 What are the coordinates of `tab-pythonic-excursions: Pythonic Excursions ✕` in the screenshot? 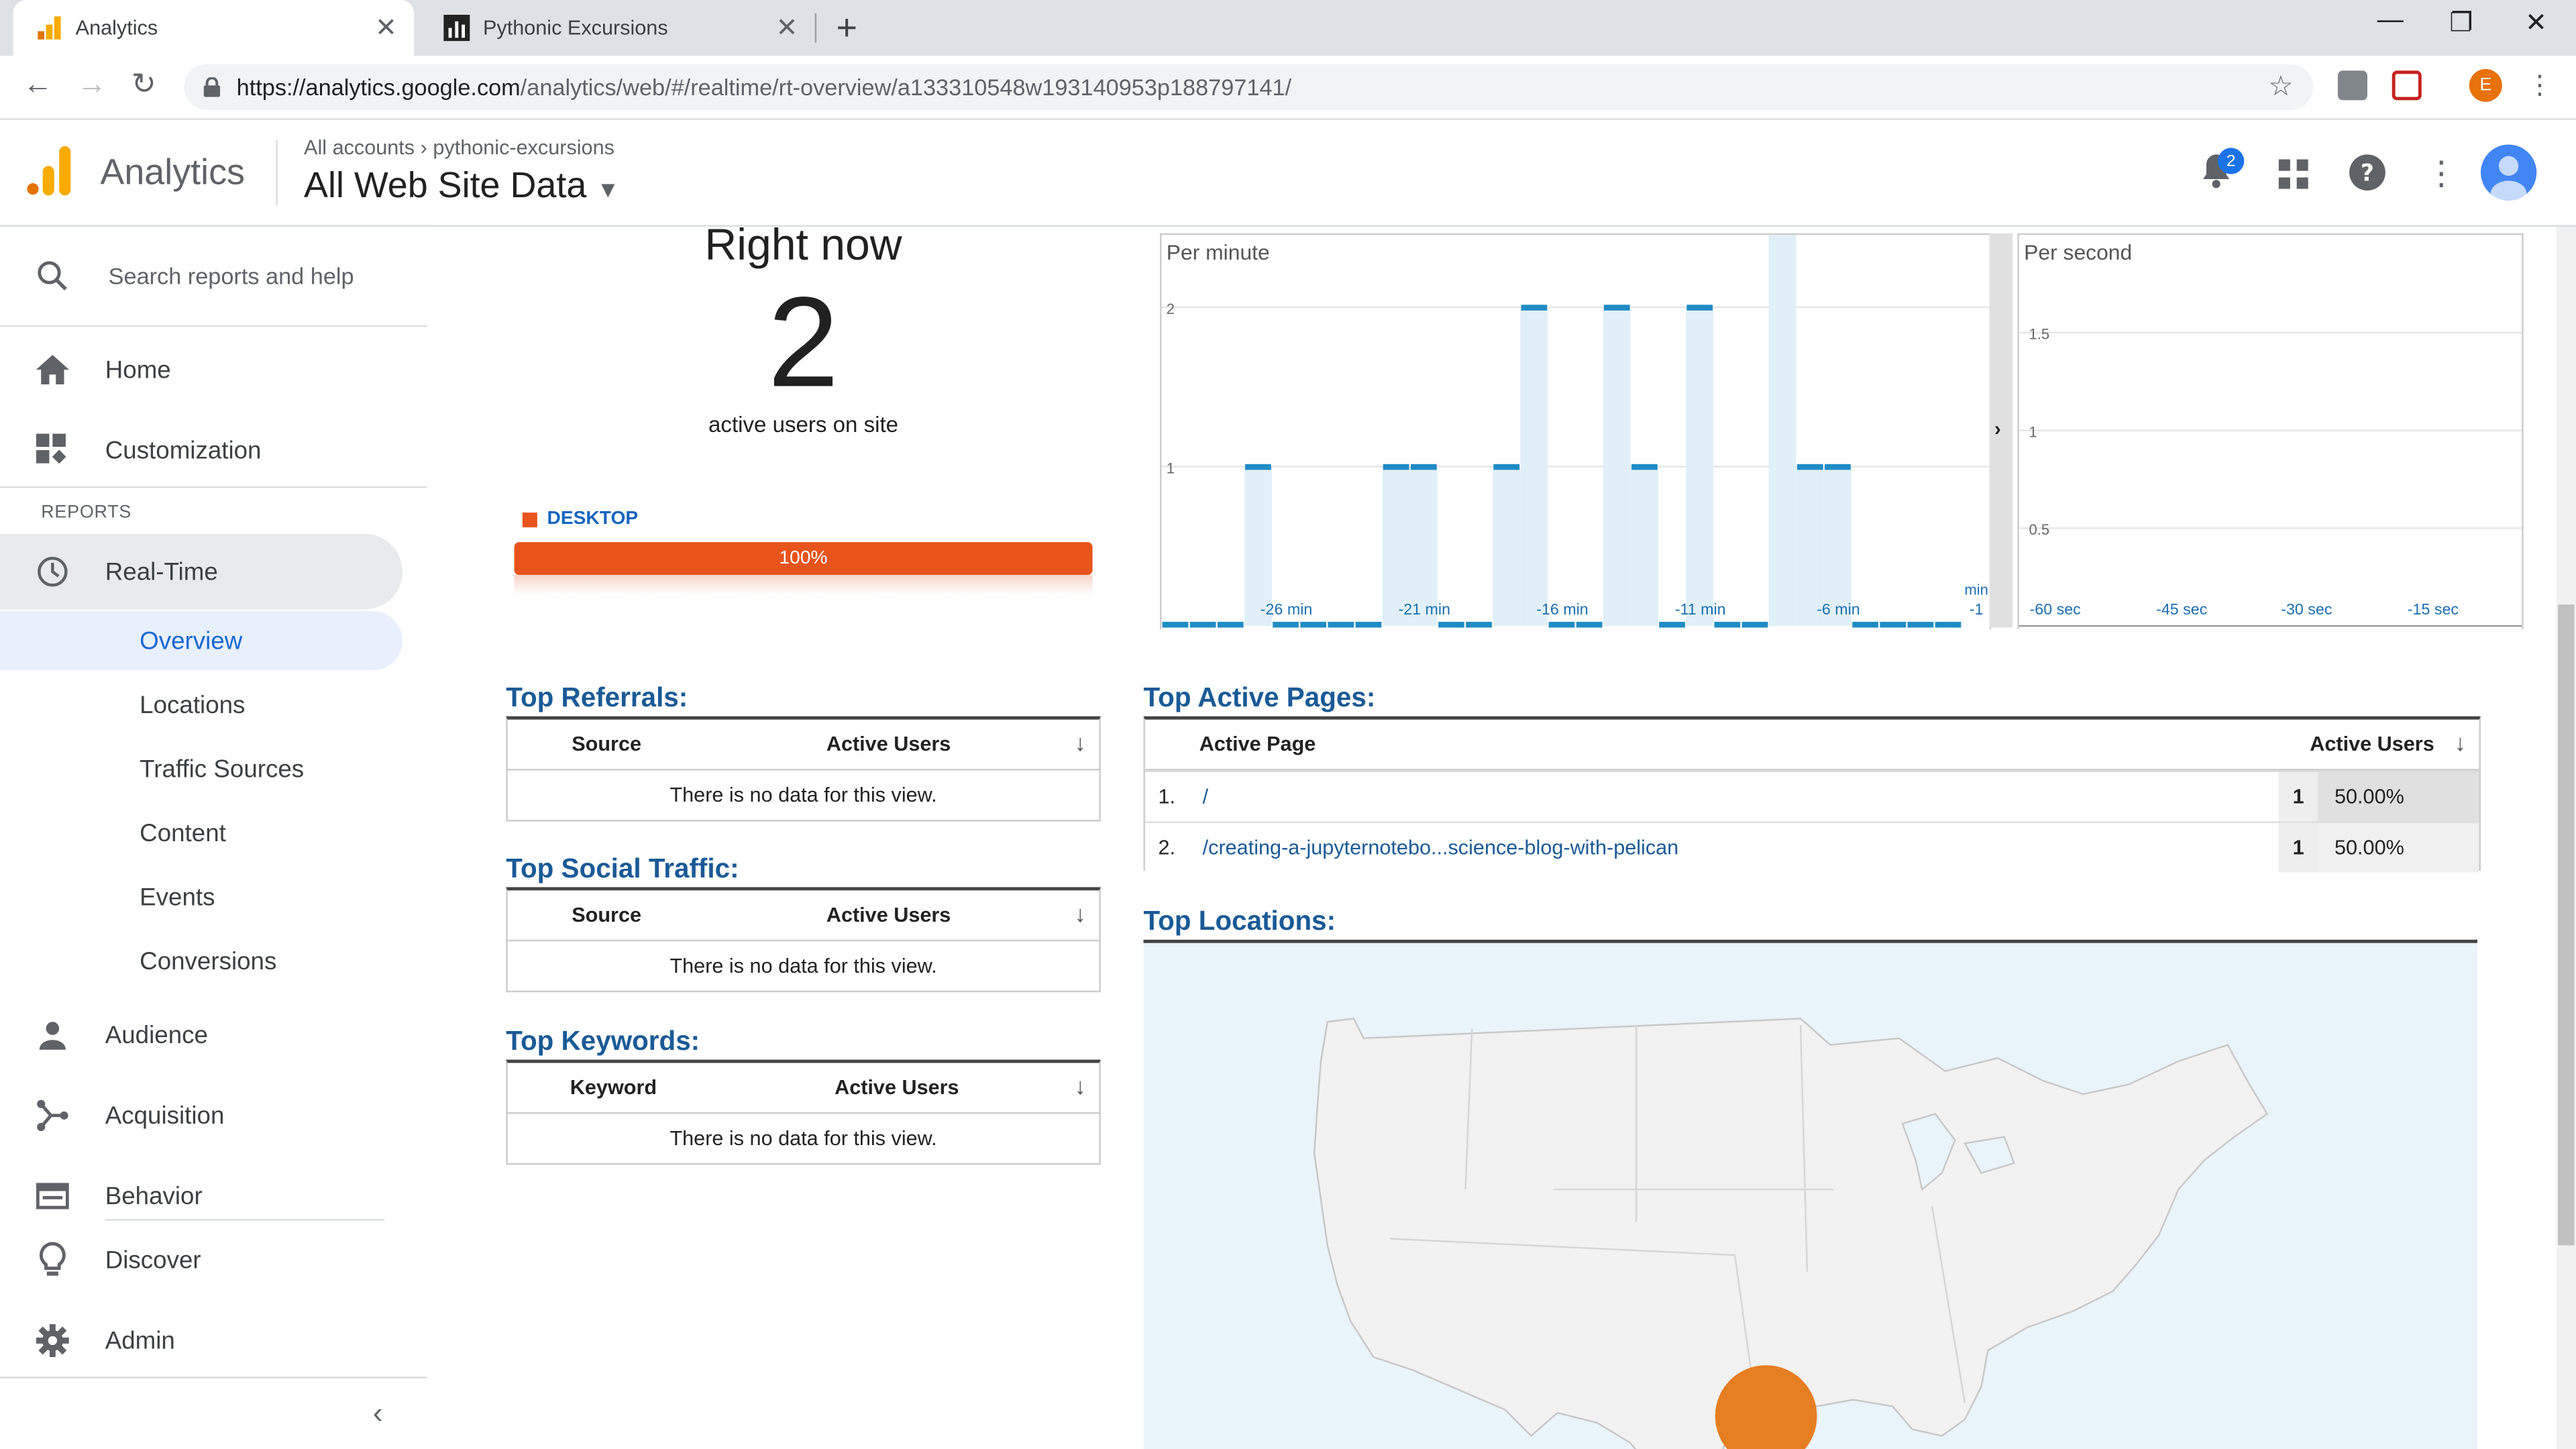 It's located at (618, 28).